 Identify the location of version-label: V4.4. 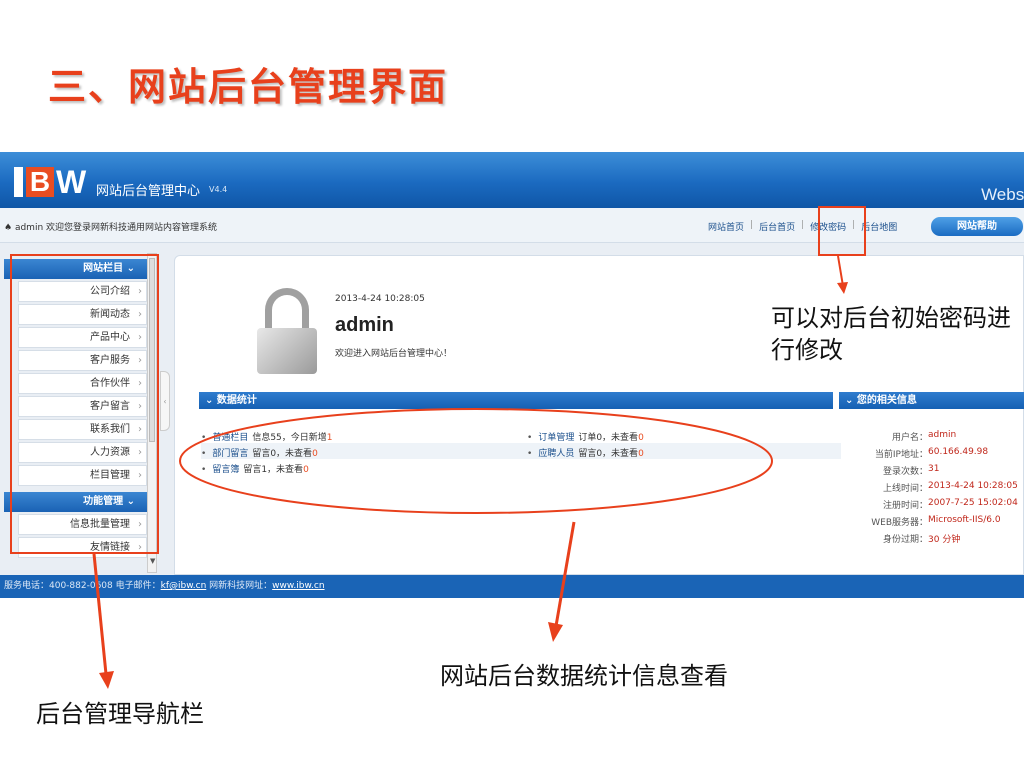
(218, 189).